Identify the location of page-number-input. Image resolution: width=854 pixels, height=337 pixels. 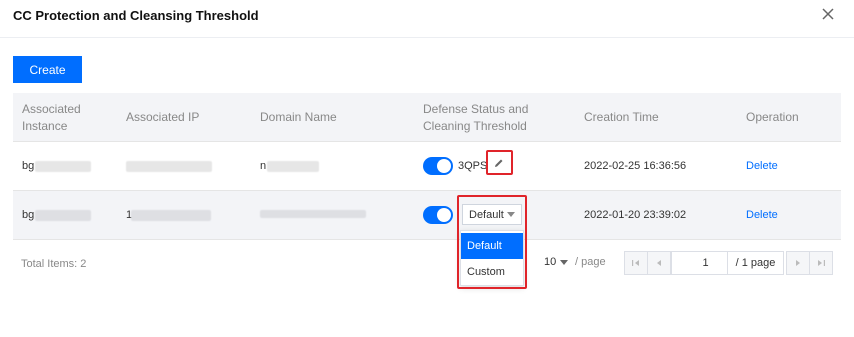
(699, 263).